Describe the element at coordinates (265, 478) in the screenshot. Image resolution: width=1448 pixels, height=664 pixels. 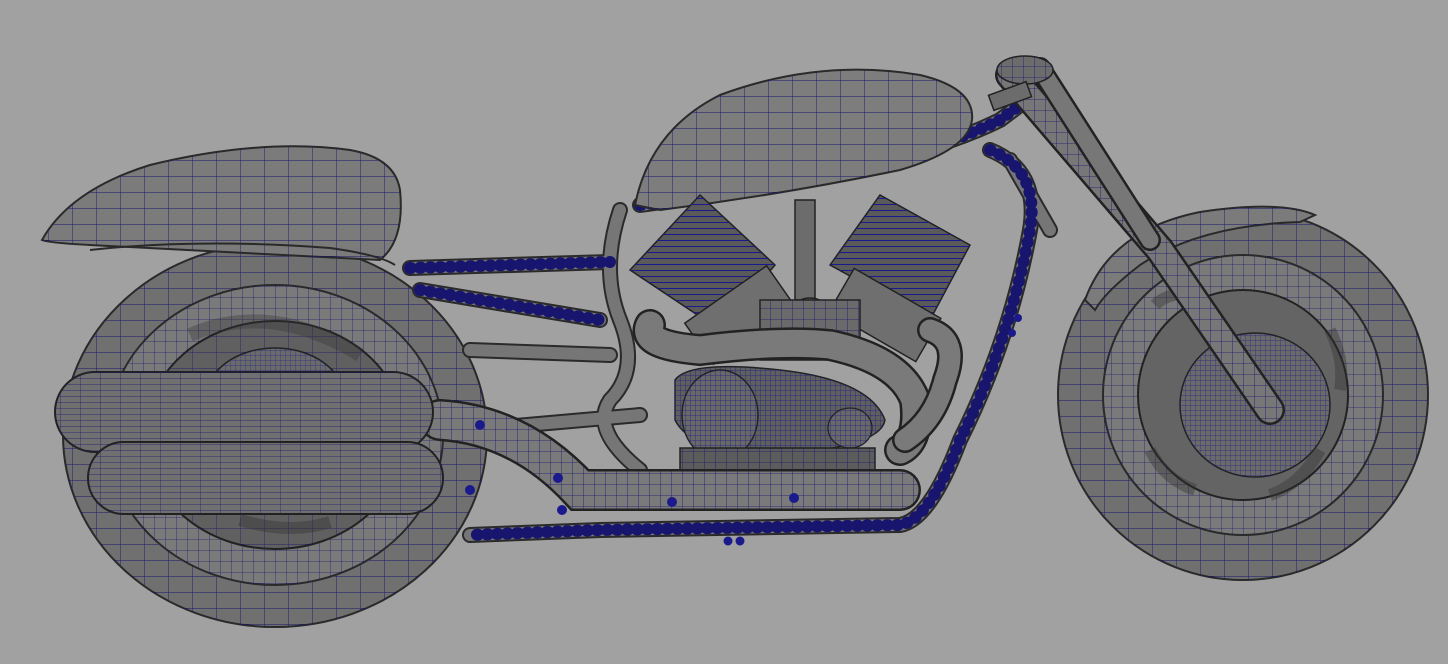
I see `muffler-lower` at that location.